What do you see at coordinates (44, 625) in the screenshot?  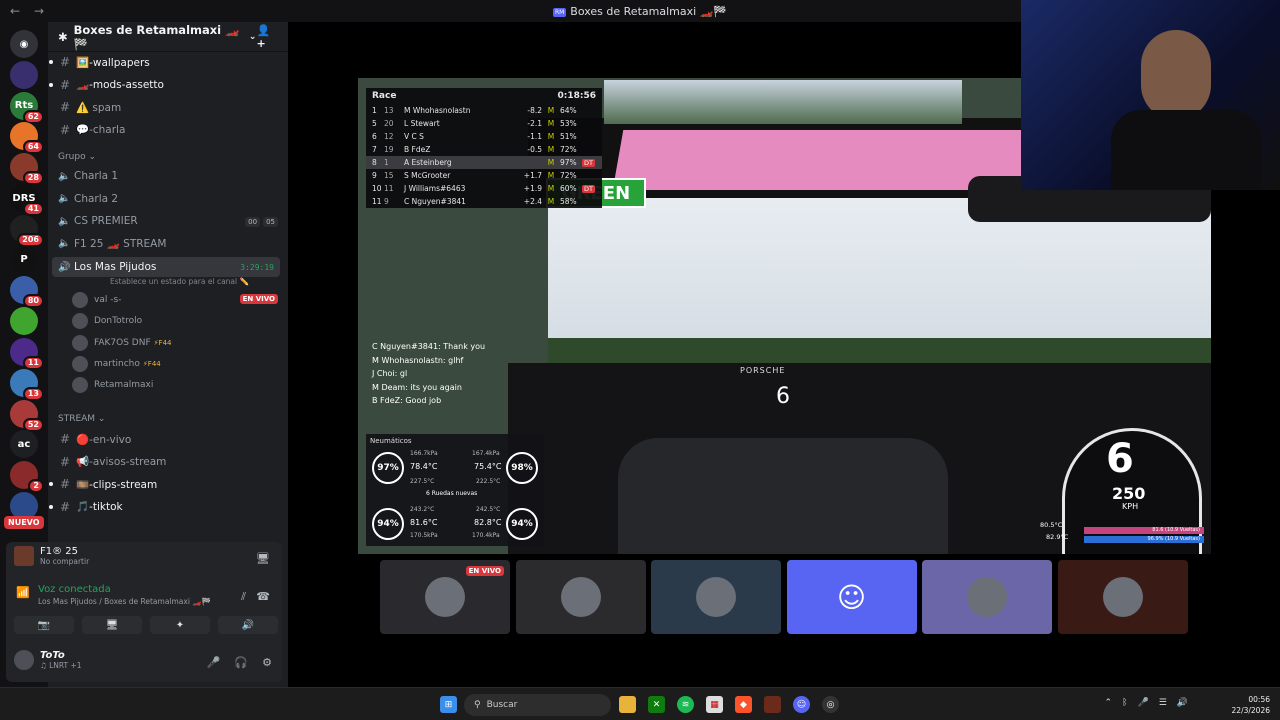 I see `camera-button: 📷` at bounding box center [44, 625].